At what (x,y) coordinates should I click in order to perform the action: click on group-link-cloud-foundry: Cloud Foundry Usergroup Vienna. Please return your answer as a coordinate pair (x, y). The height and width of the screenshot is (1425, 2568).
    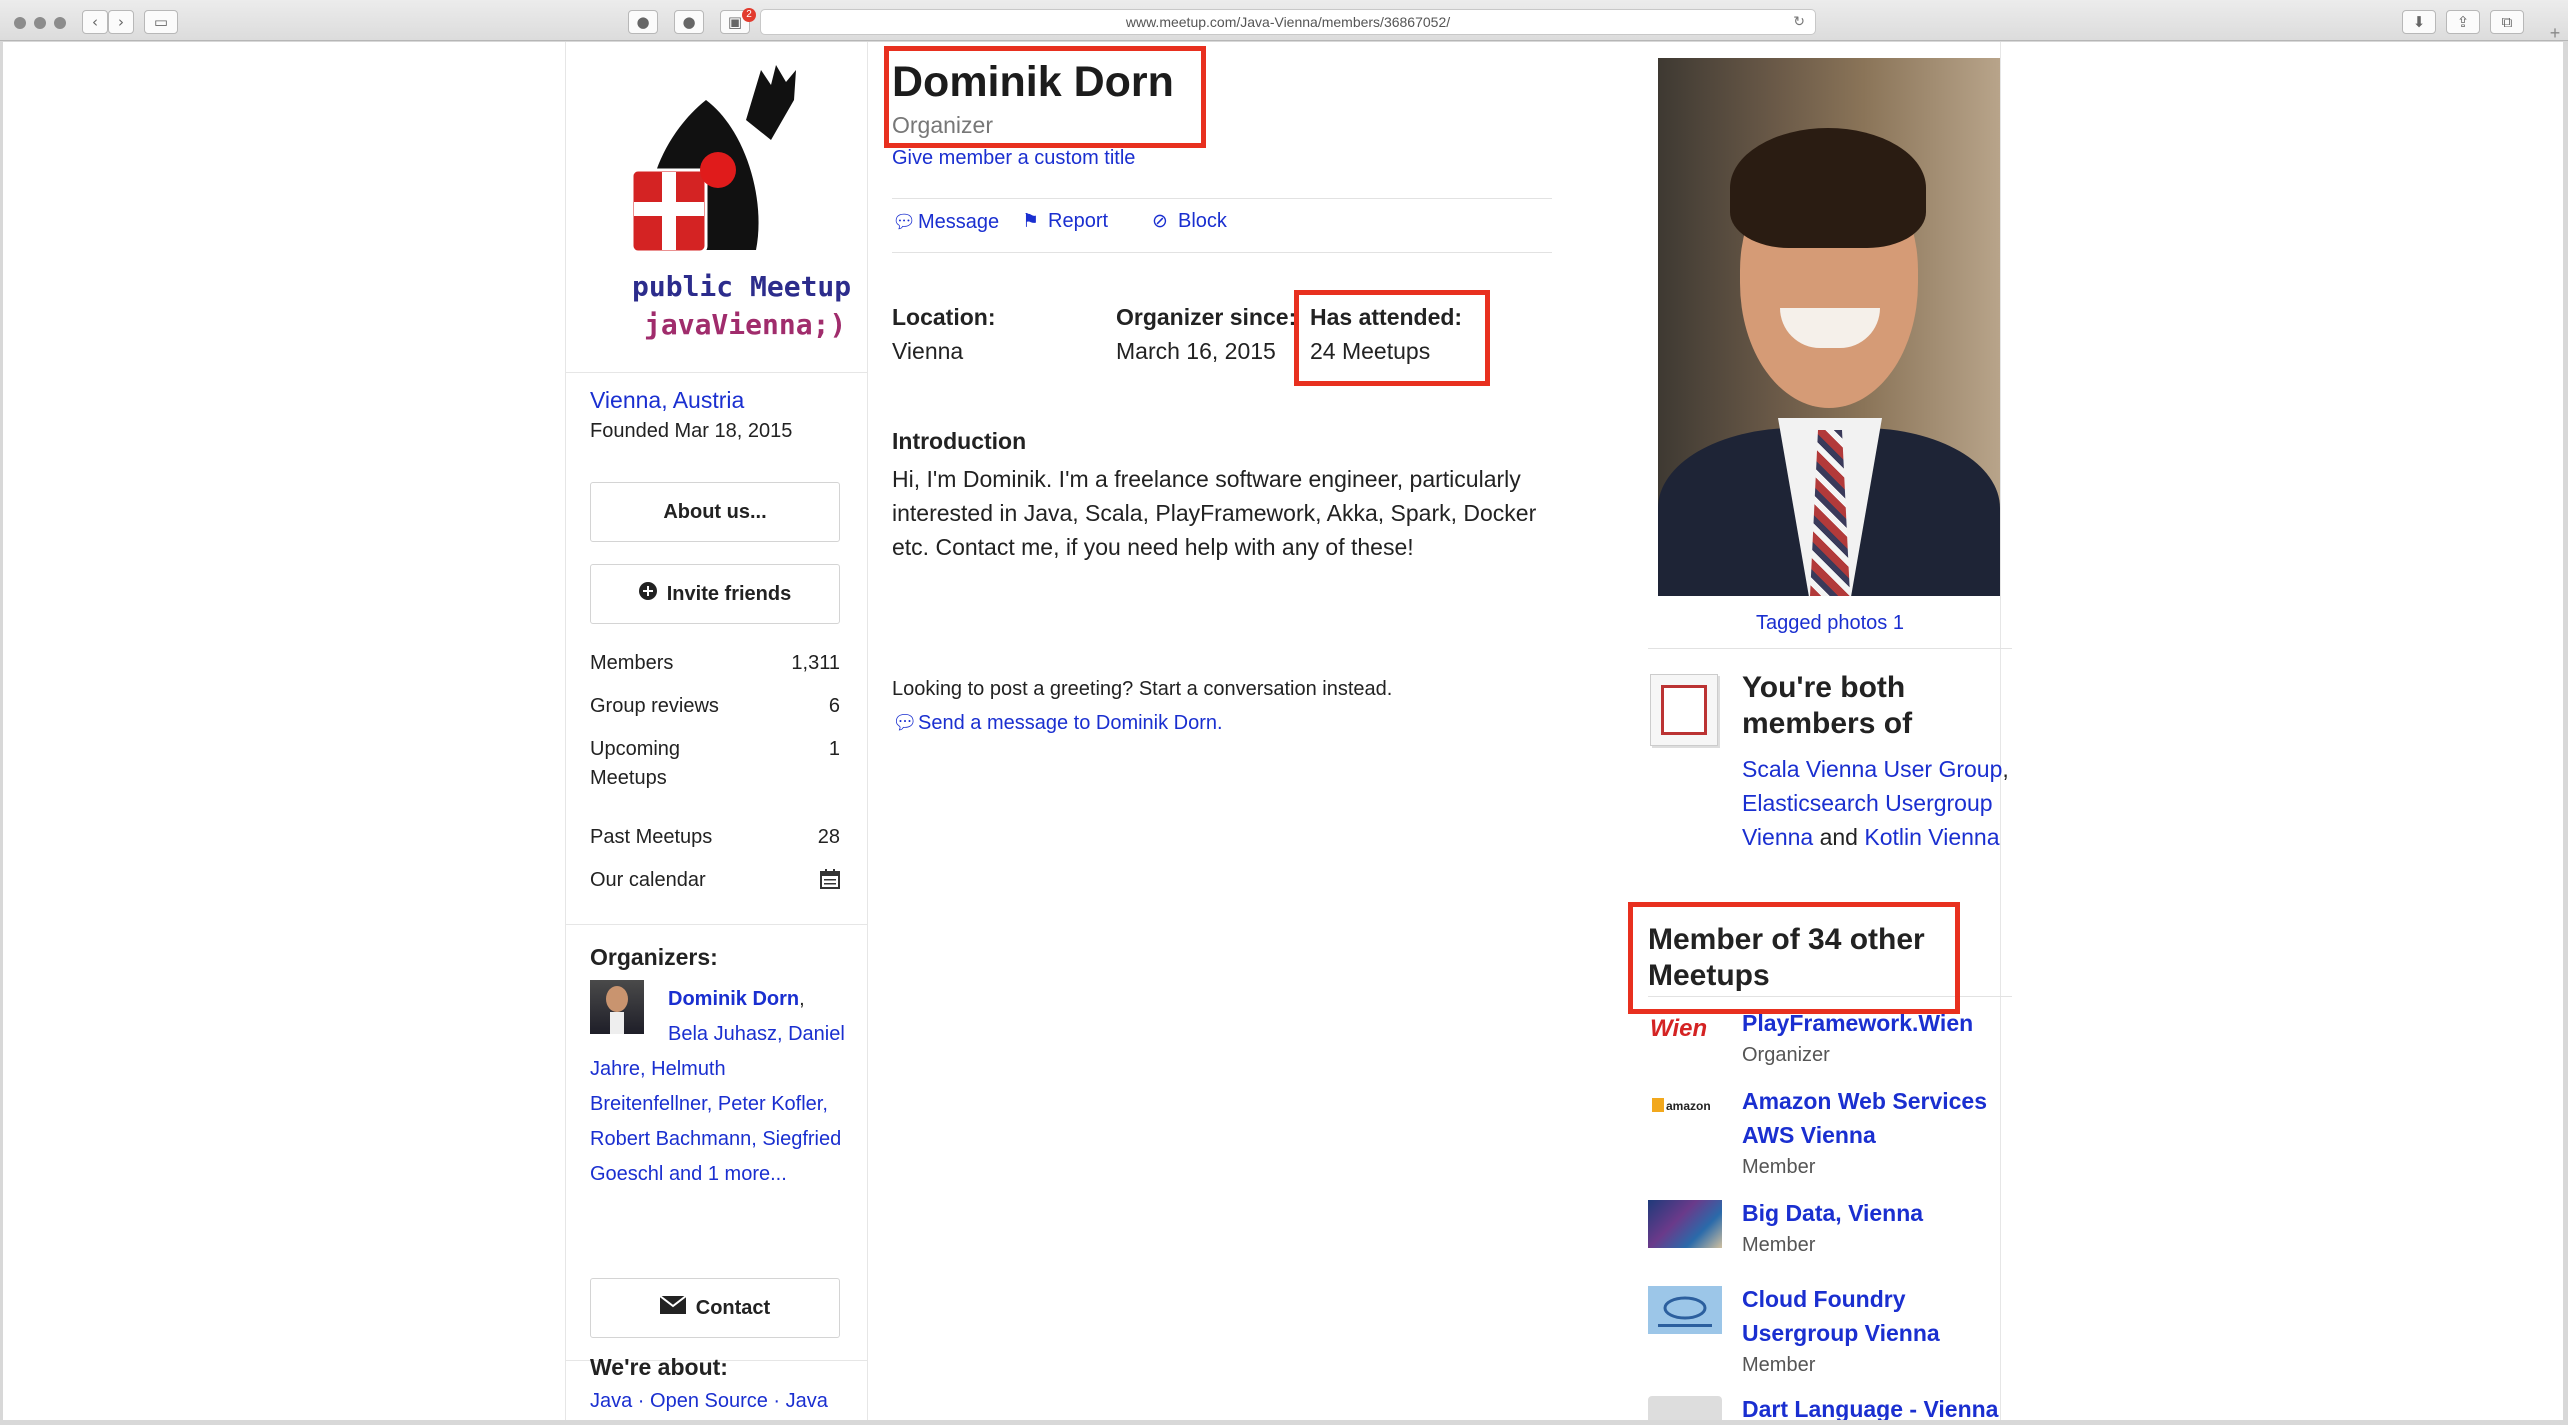
    Looking at the image, I should click on (1876, 1316).